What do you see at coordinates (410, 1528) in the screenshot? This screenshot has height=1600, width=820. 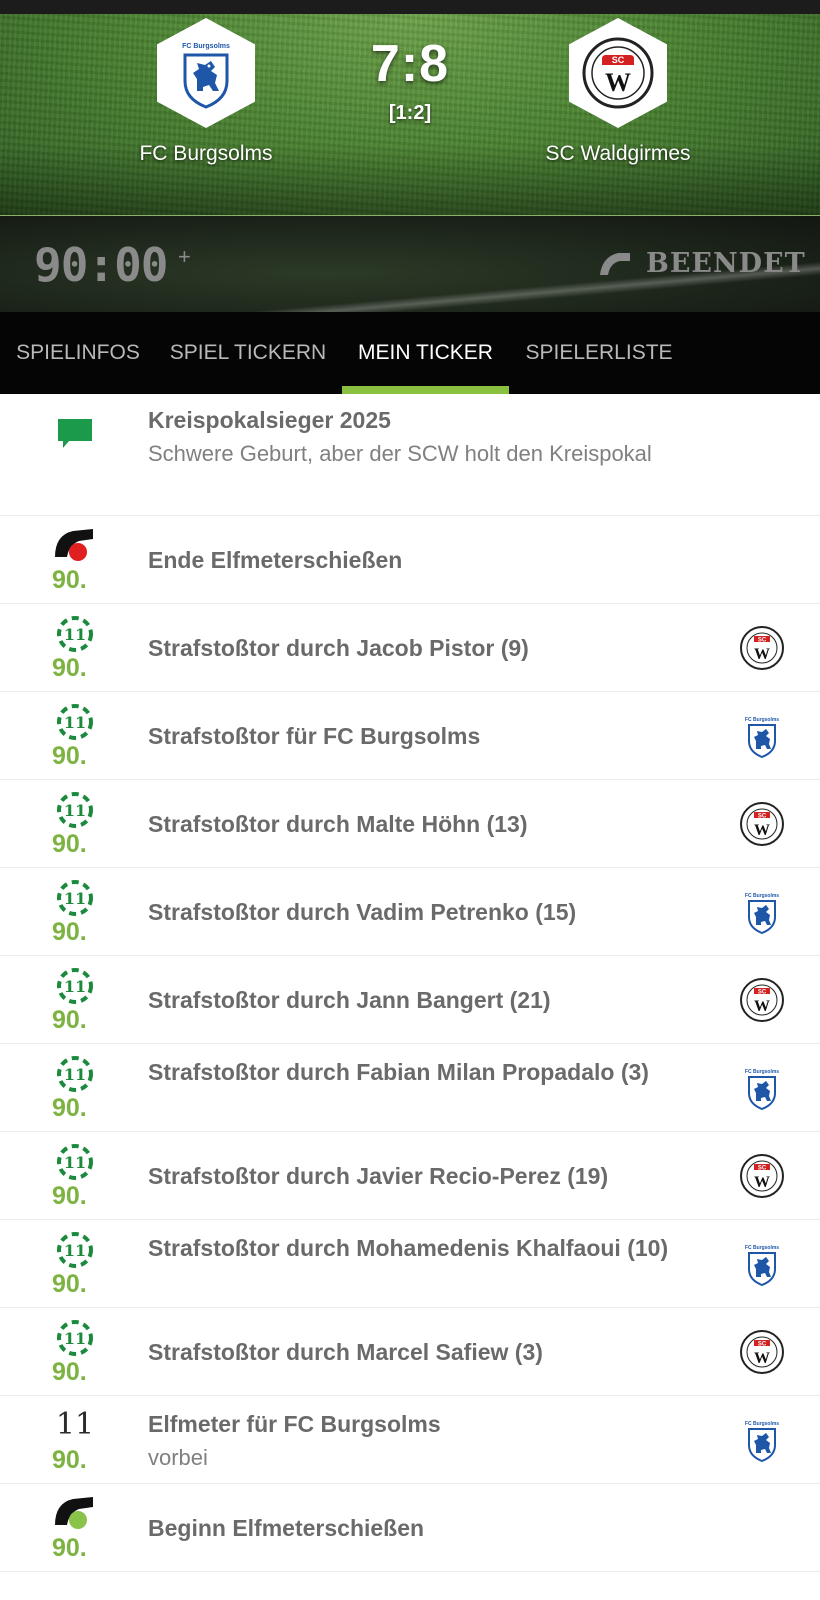 I see `ticker-event-row: 90. Beginn Elfmeterschießen` at bounding box center [410, 1528].